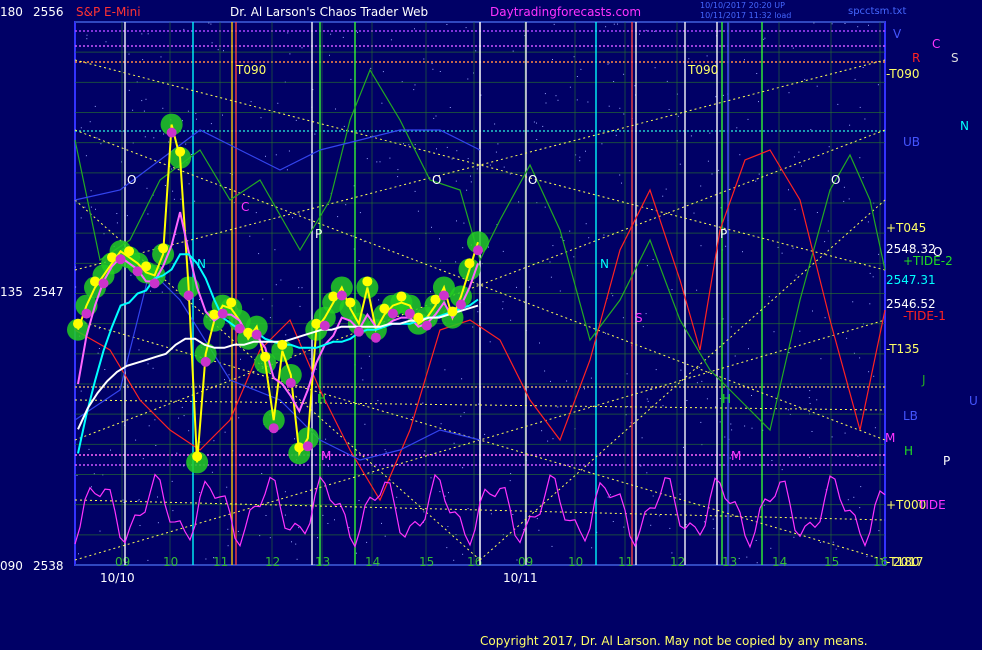  What do you see at coordinates (908, 562) in the screenshot?
I see `right-label: 2017` at bounding box center [908, 562].